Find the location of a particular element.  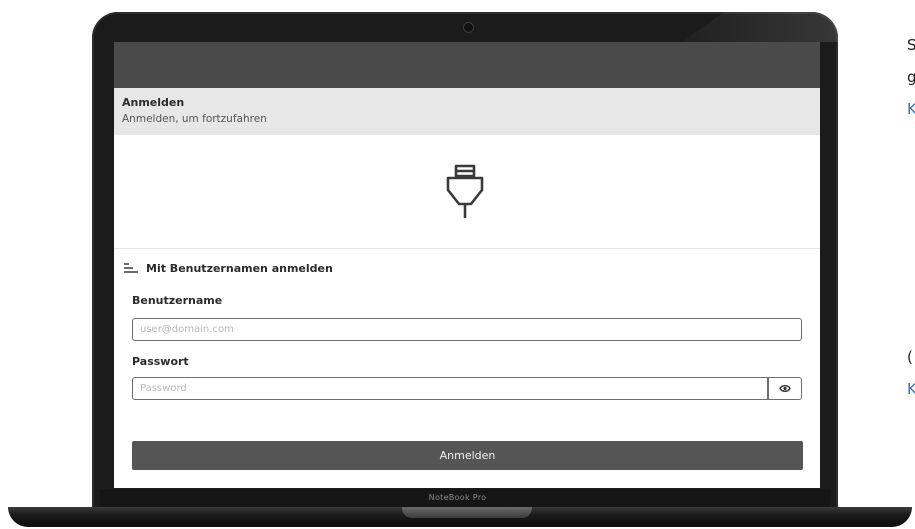

plug-icon is located at coordinates (465, 191).